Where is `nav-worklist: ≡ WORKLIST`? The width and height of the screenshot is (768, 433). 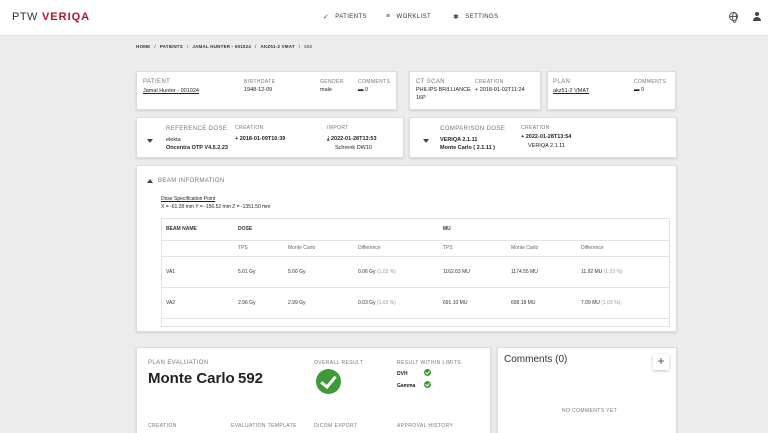 nav-worklist: ≡ WORKLIST is located at coordinates (408, 16).